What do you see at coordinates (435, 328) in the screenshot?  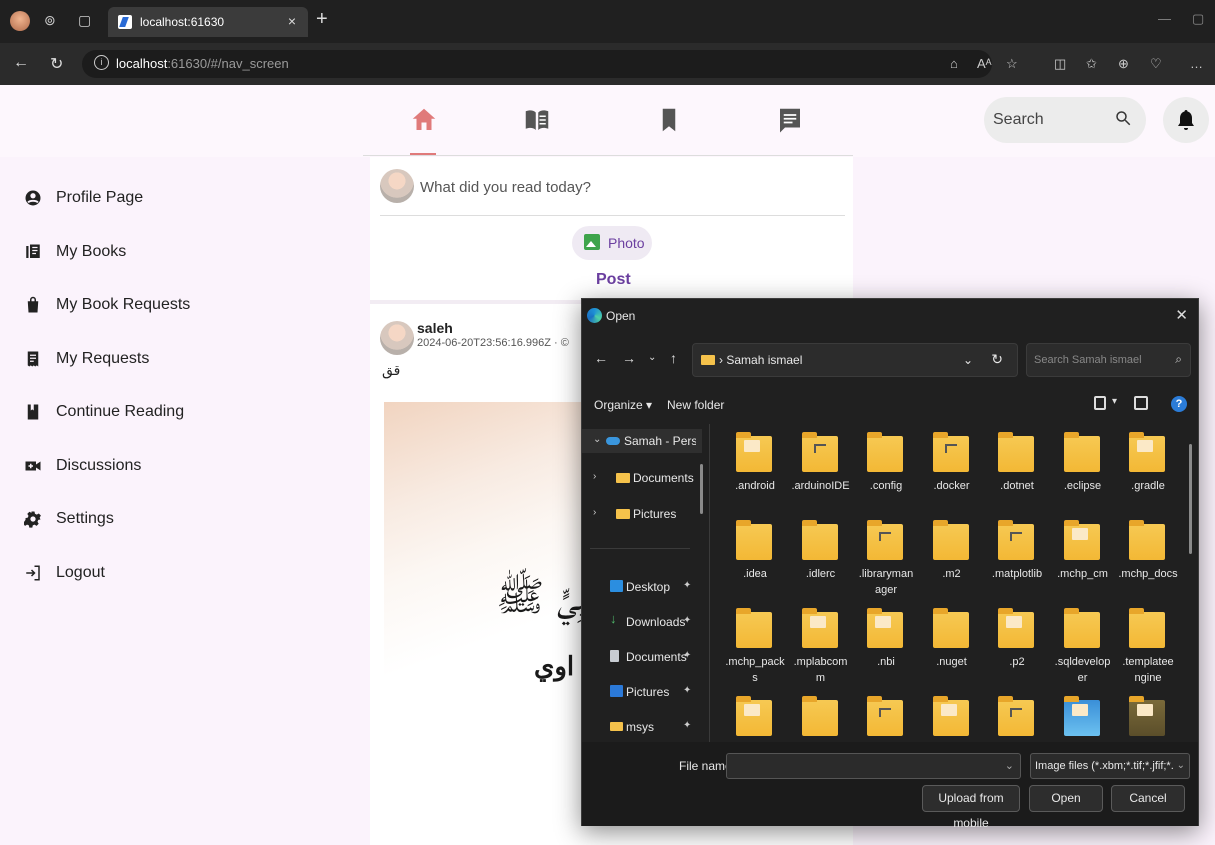 I see `post-author: saleh` at bounding box center [435, 328].